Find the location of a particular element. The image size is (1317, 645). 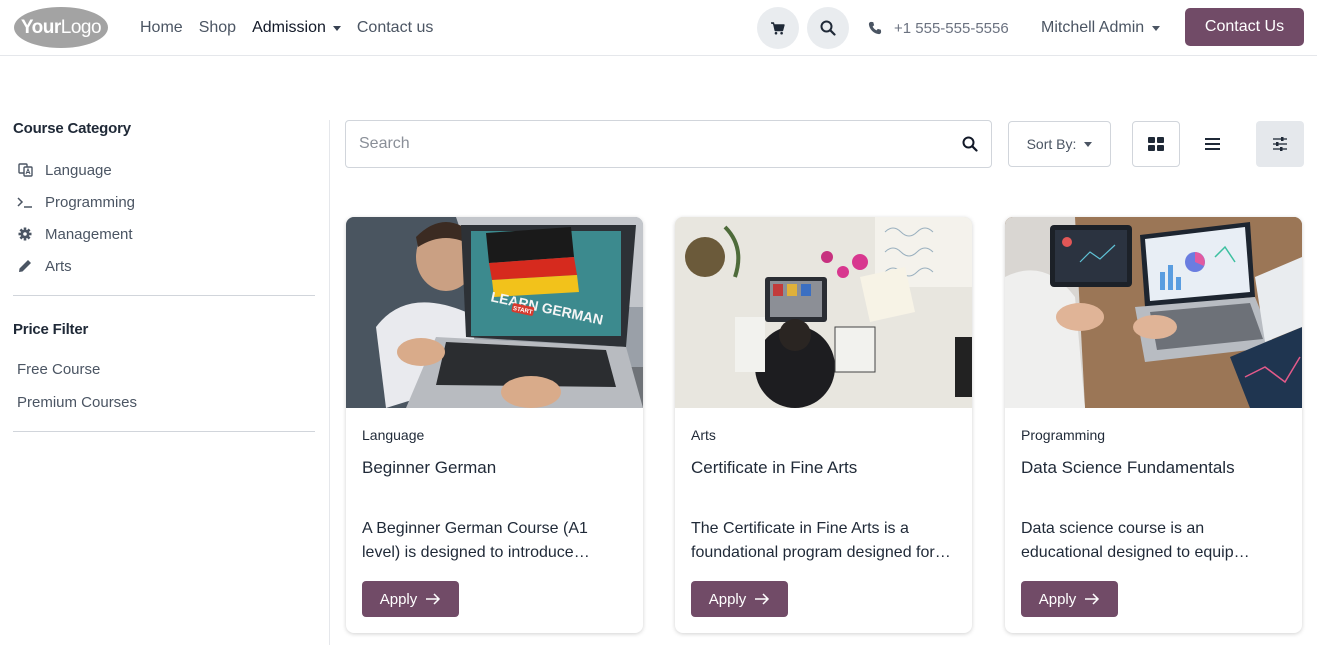

course-title: Data Science Fundamentals is located at coordinates (1128, 468).